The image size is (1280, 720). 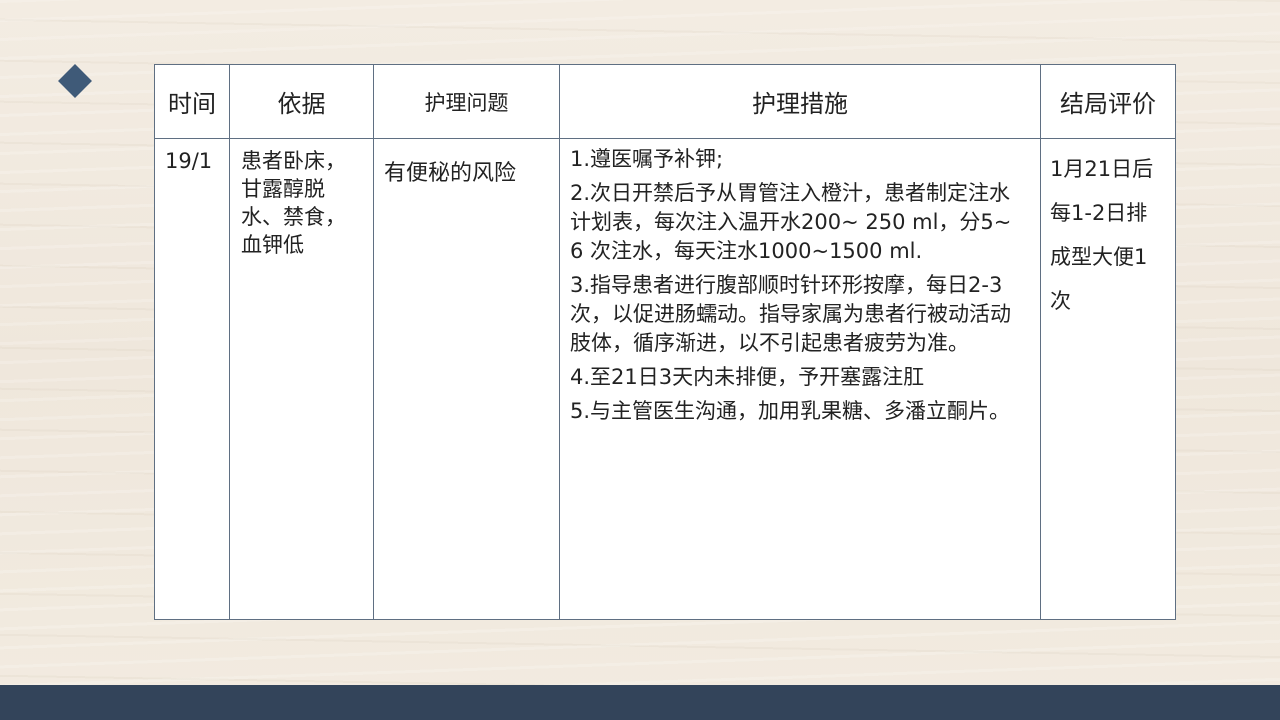 I want to click on header-time: 时间, so click(x=192, y=101).